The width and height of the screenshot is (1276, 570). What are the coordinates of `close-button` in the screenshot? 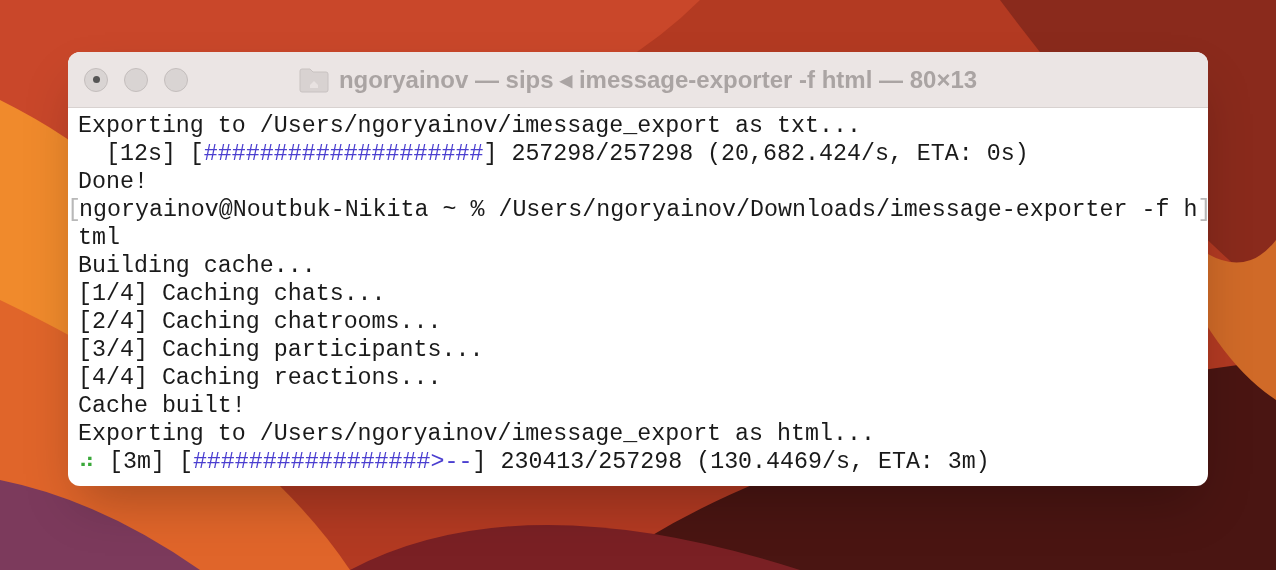 It's located at (96, 79).